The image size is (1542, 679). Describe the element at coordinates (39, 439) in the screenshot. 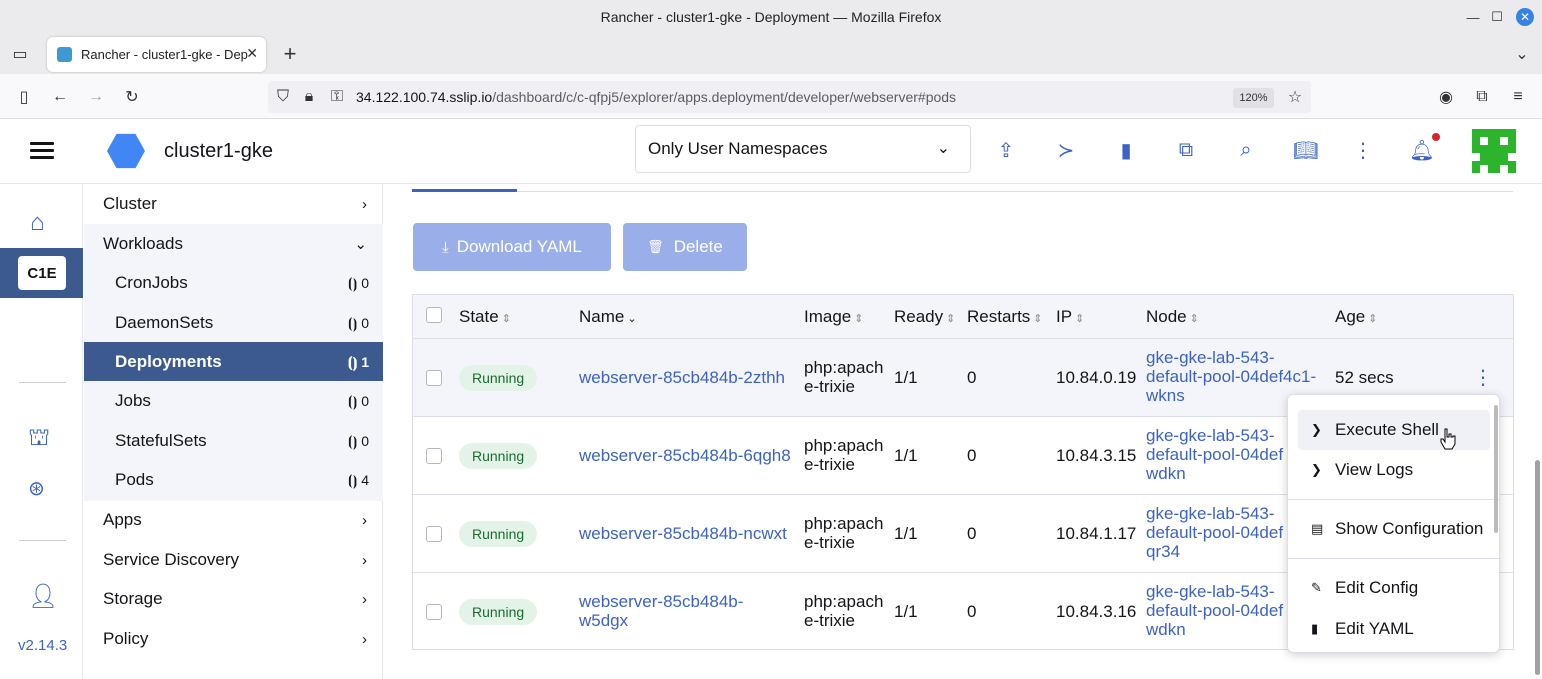

I see `fleet-icon: ⛫` at that location.